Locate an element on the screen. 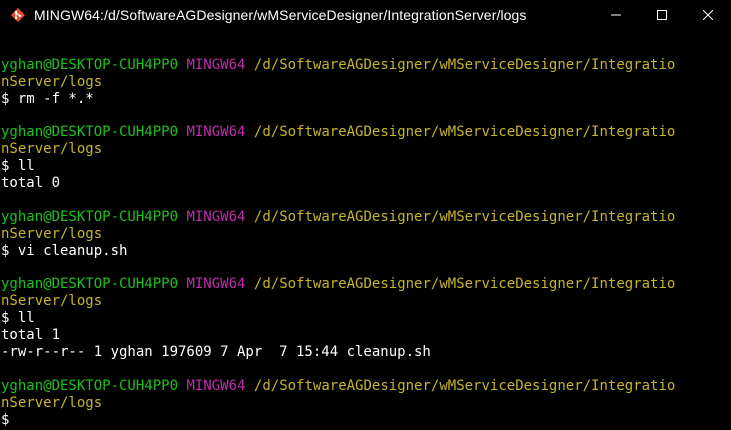 The width and height of the screenshot is (731, 430). minimize-button is located at coordinates (616, 15).